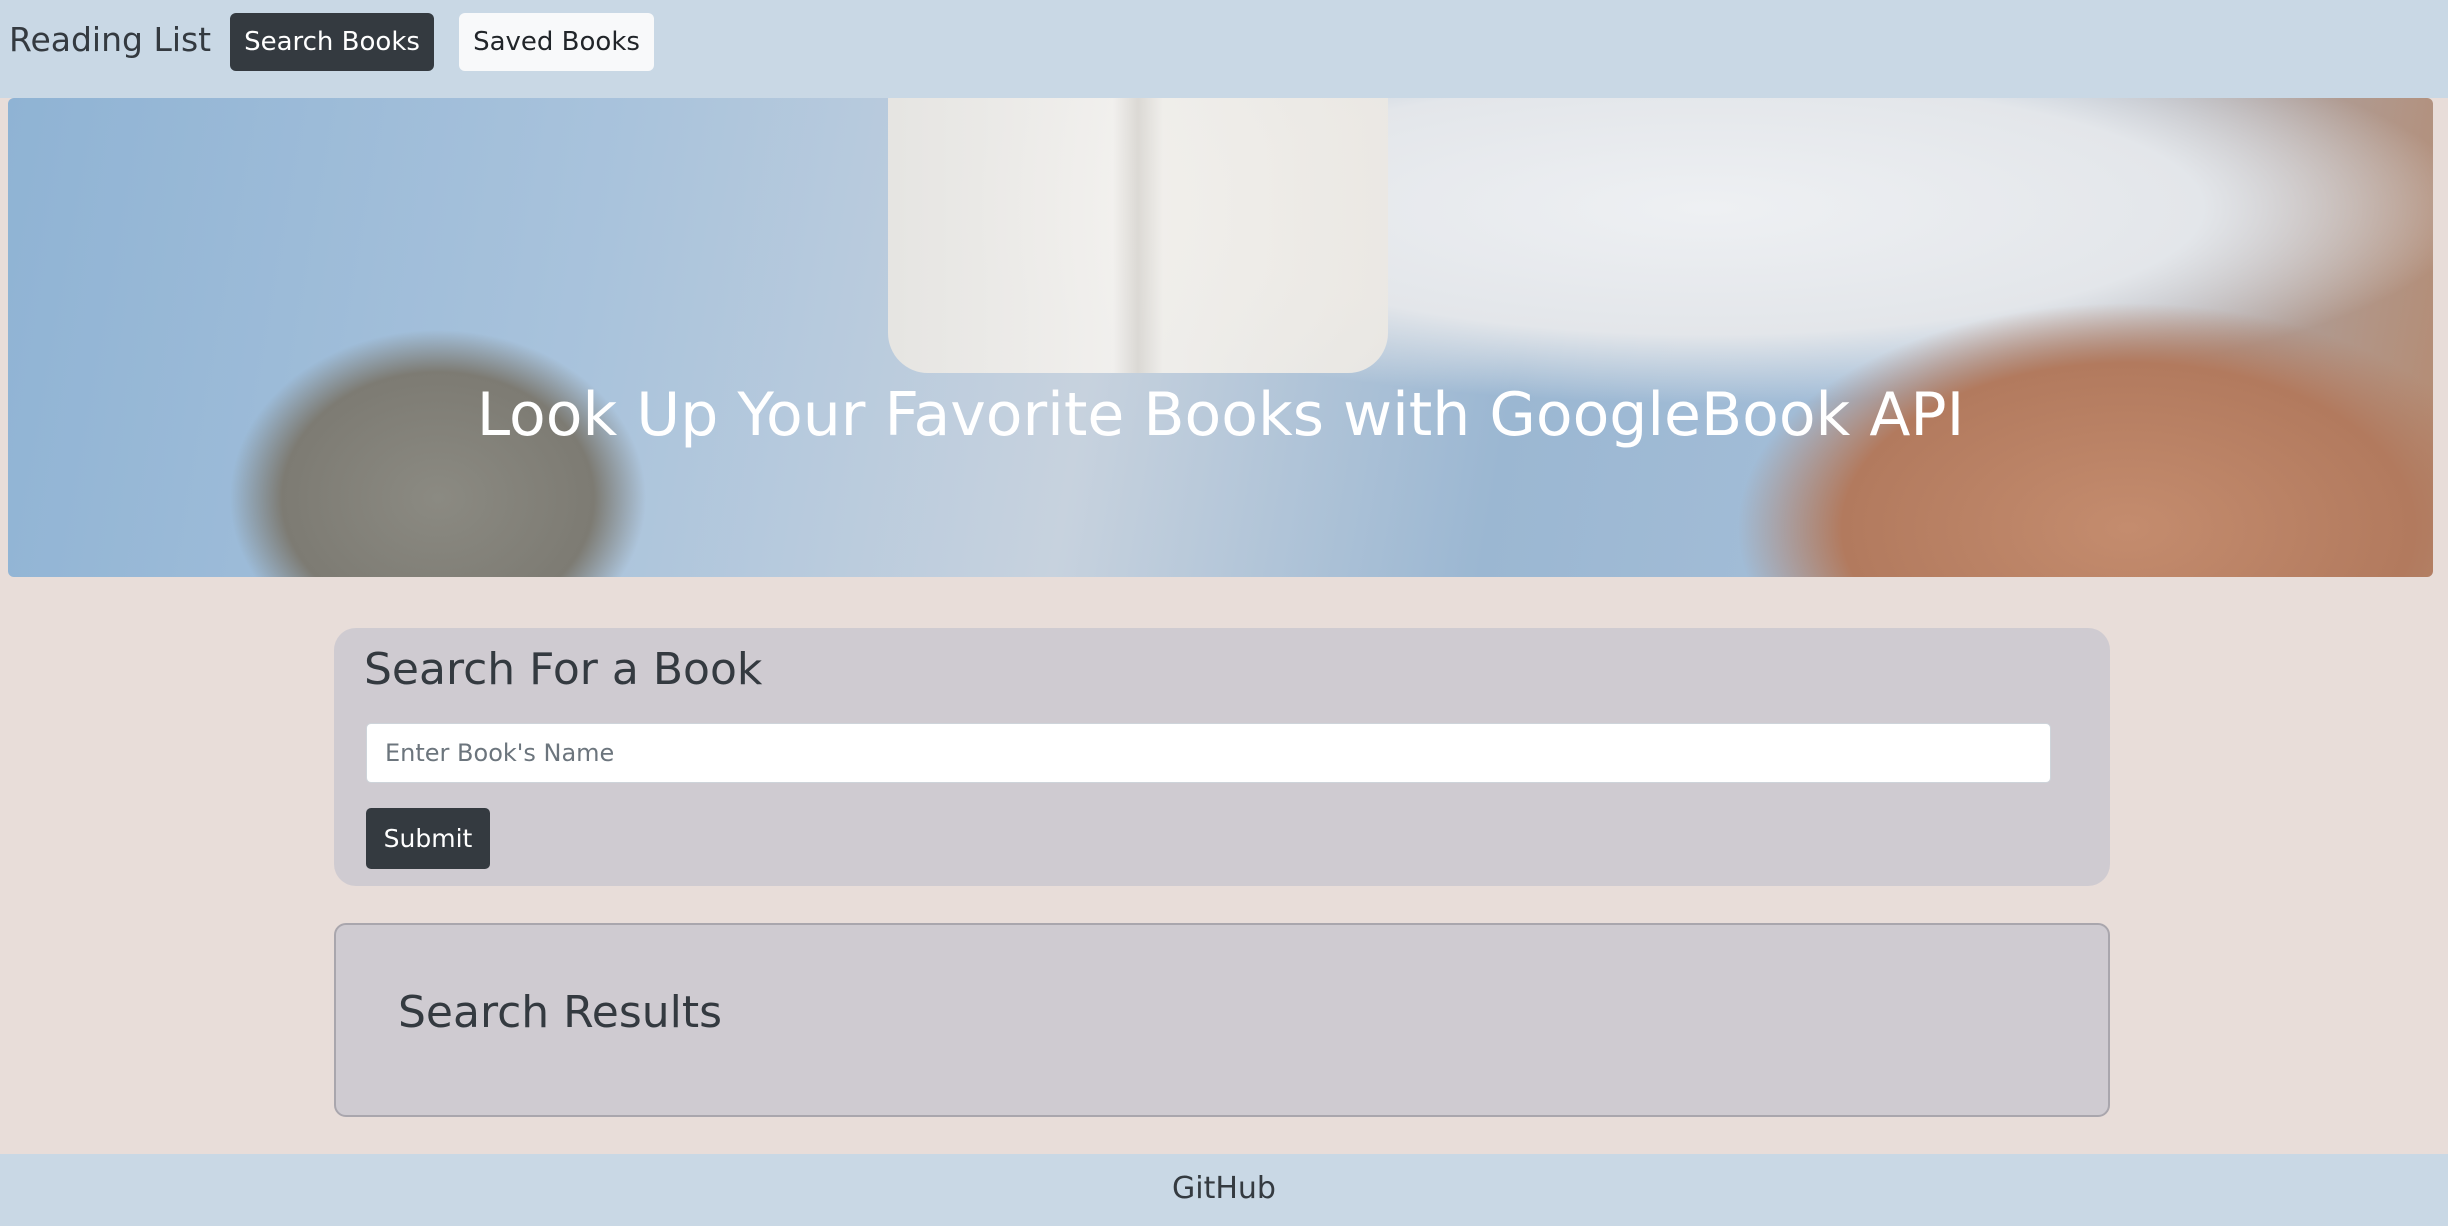  Describe the element at coordinates (563, 669) in the screenshot. I see `search-card-title: Search For a Book` at that location.